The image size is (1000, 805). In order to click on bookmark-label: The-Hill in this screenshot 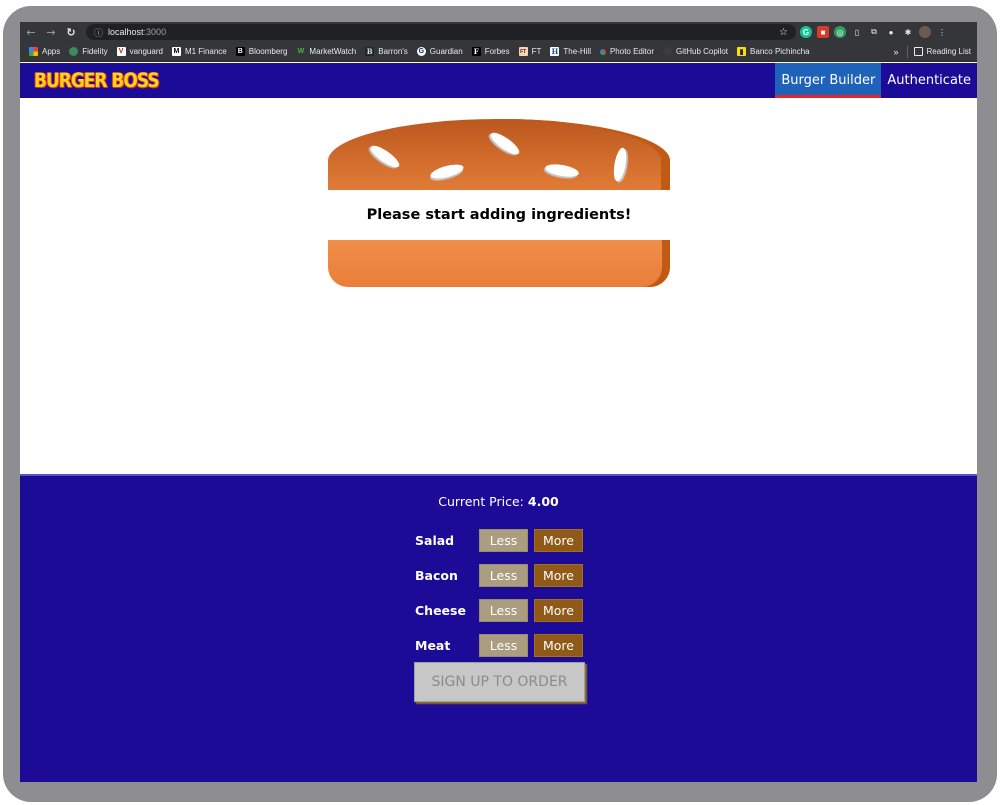, I will do `click(577, 51)`.